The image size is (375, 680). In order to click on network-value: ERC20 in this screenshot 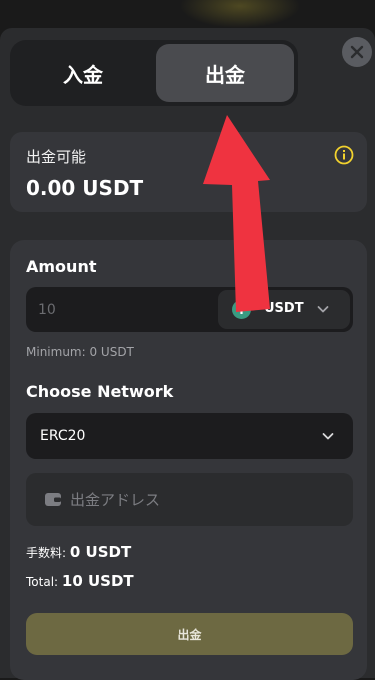, I will do `click(63, 436)`.